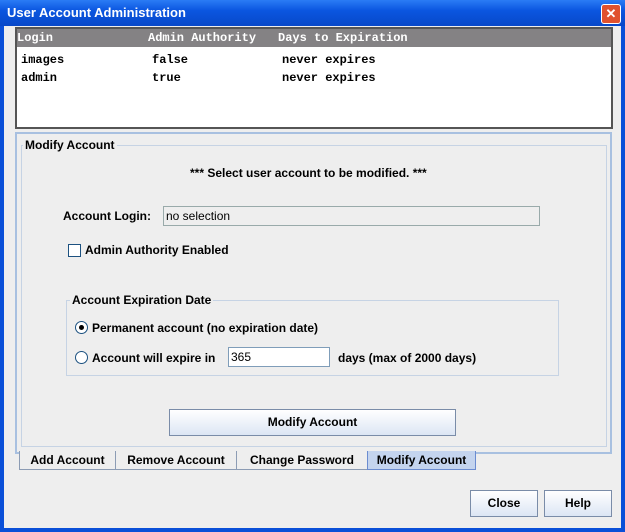 The height and width of the screenshot is (532, 625). I want to click on cell-admin: false, so click(170, 60).